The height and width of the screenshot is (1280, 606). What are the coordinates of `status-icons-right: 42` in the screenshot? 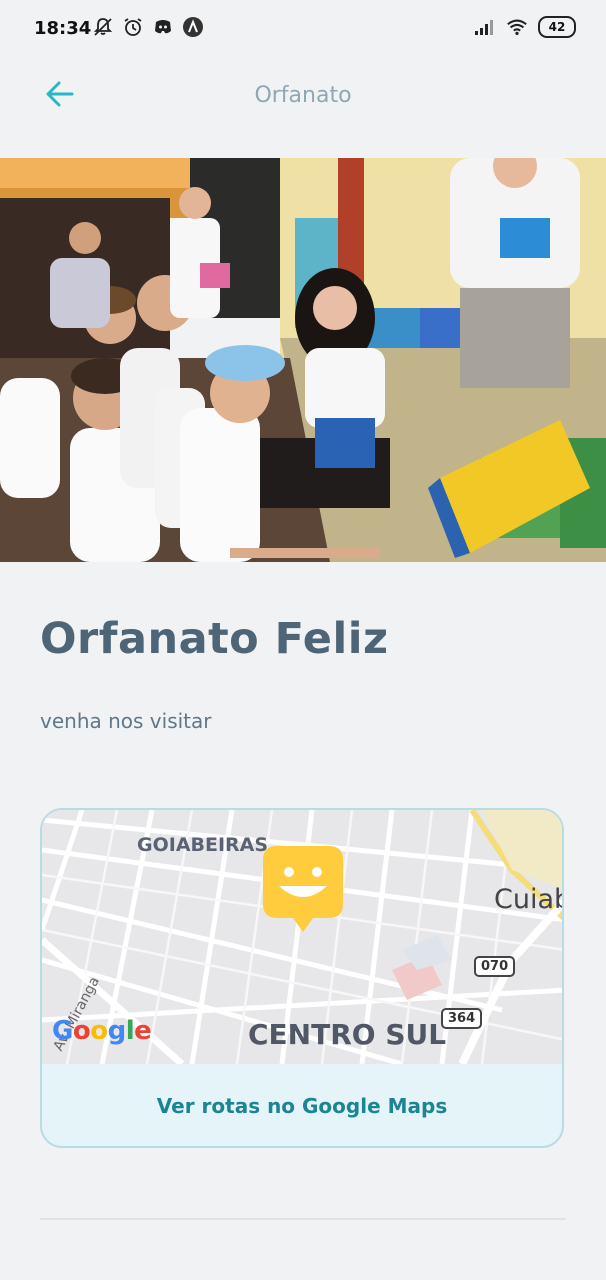 It's located at (525, 27).